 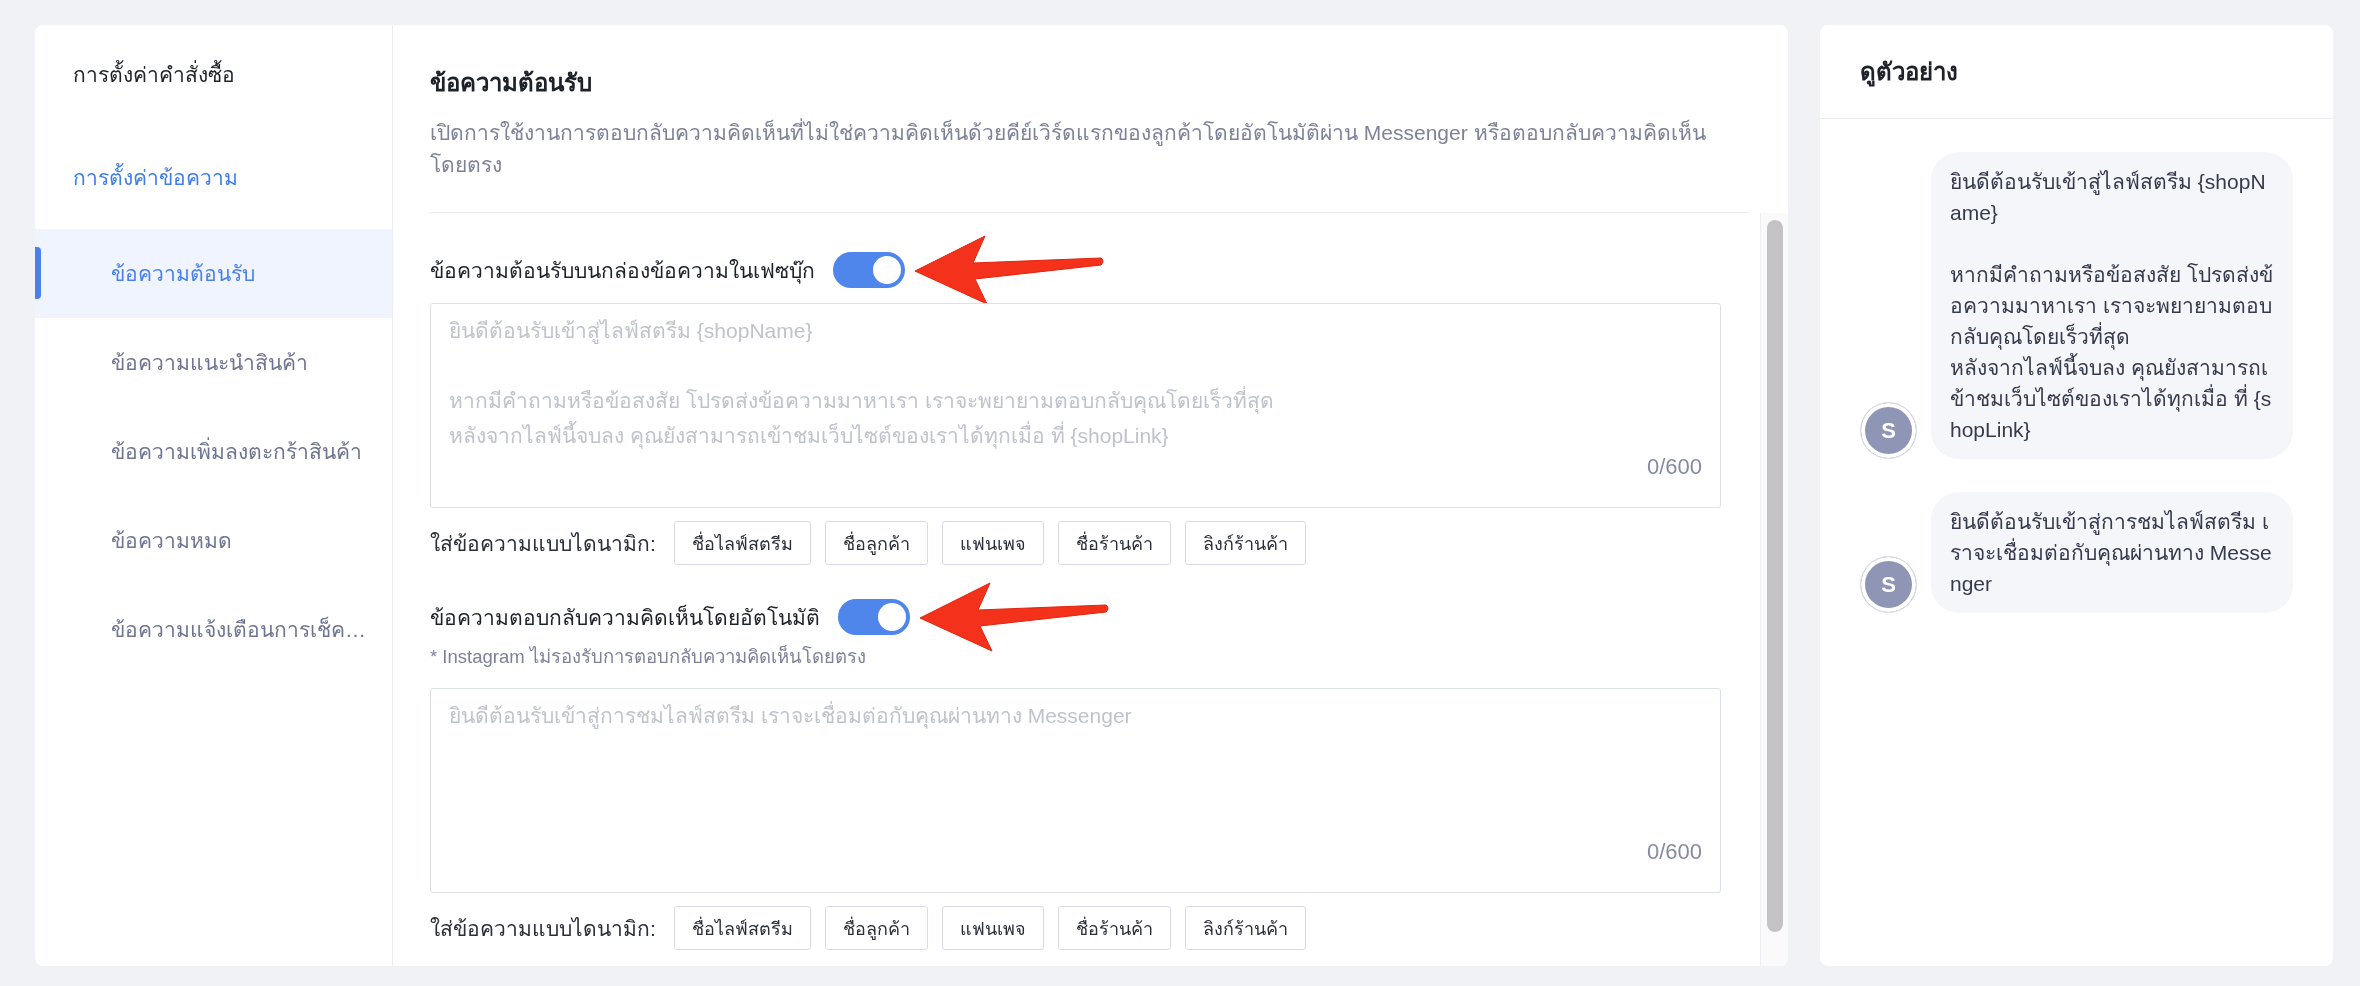 What do you see at coordinates (625, 617) in the screenshot?
I see `setting-label: ข้อความตอบกลับความคิดเห็นโดยอัตโนมัติ` at bounding box center [625, 617].